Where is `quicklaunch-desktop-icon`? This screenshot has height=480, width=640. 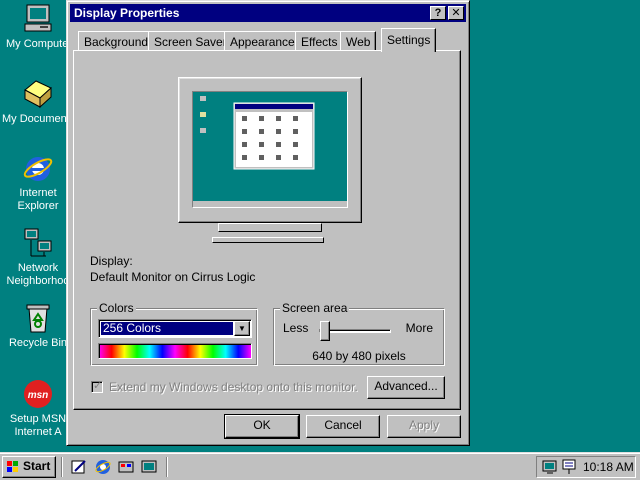
quicklaunch-desktop-icon is located at coordinates (149, 467).